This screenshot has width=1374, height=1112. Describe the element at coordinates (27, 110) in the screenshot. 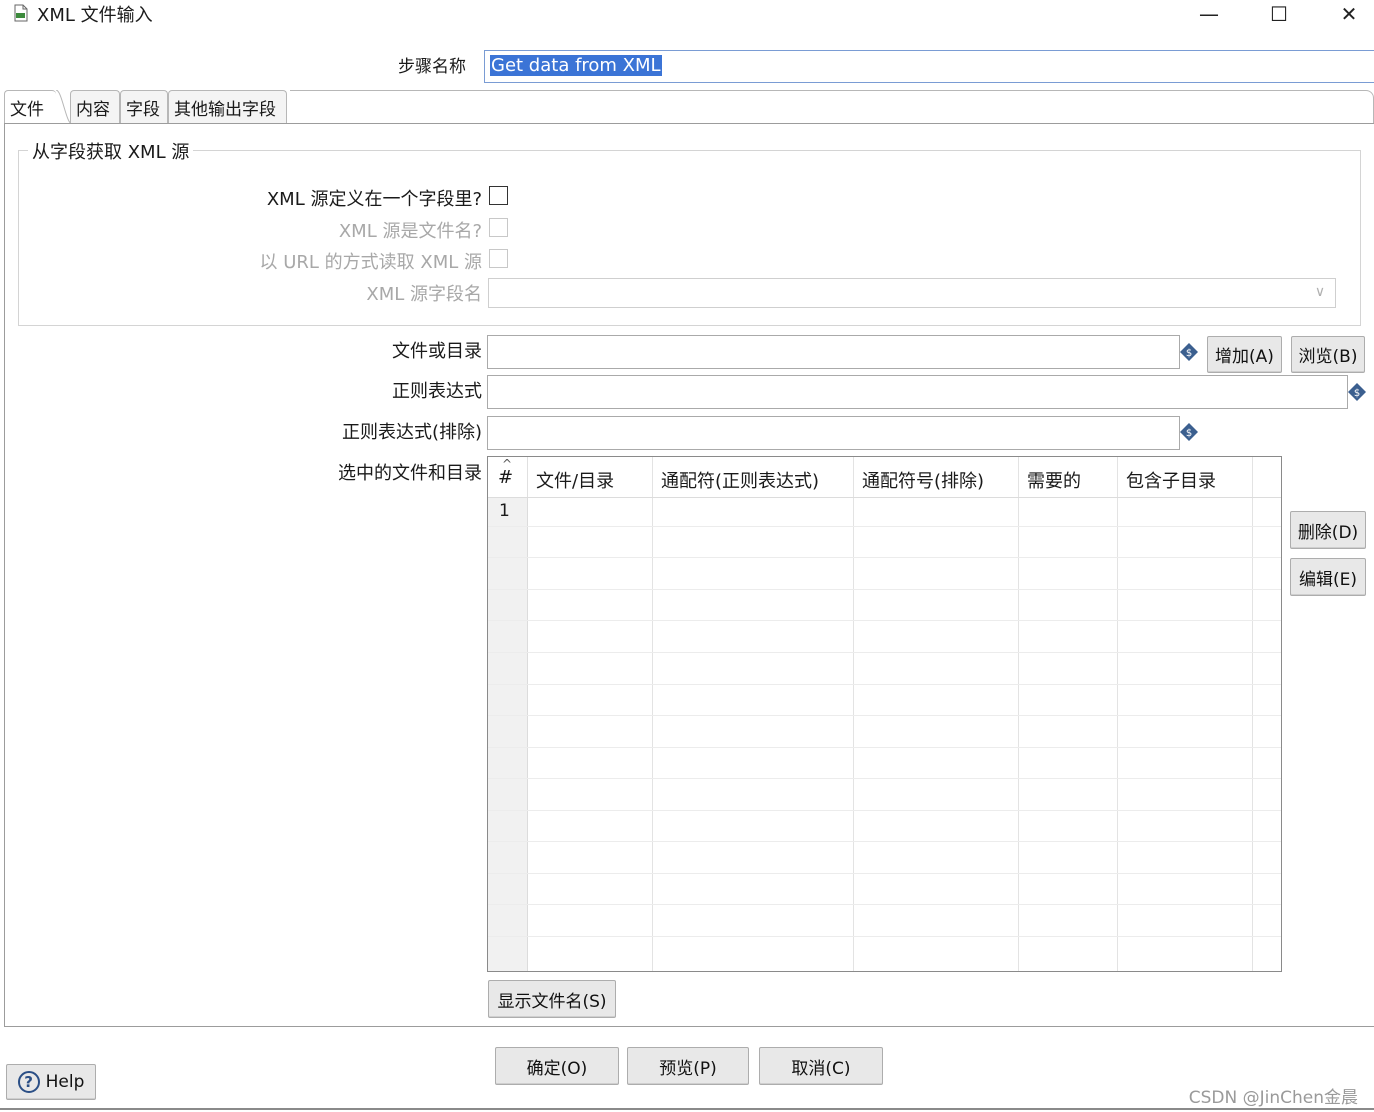

I see `tab-file-label: 文件` at that location.